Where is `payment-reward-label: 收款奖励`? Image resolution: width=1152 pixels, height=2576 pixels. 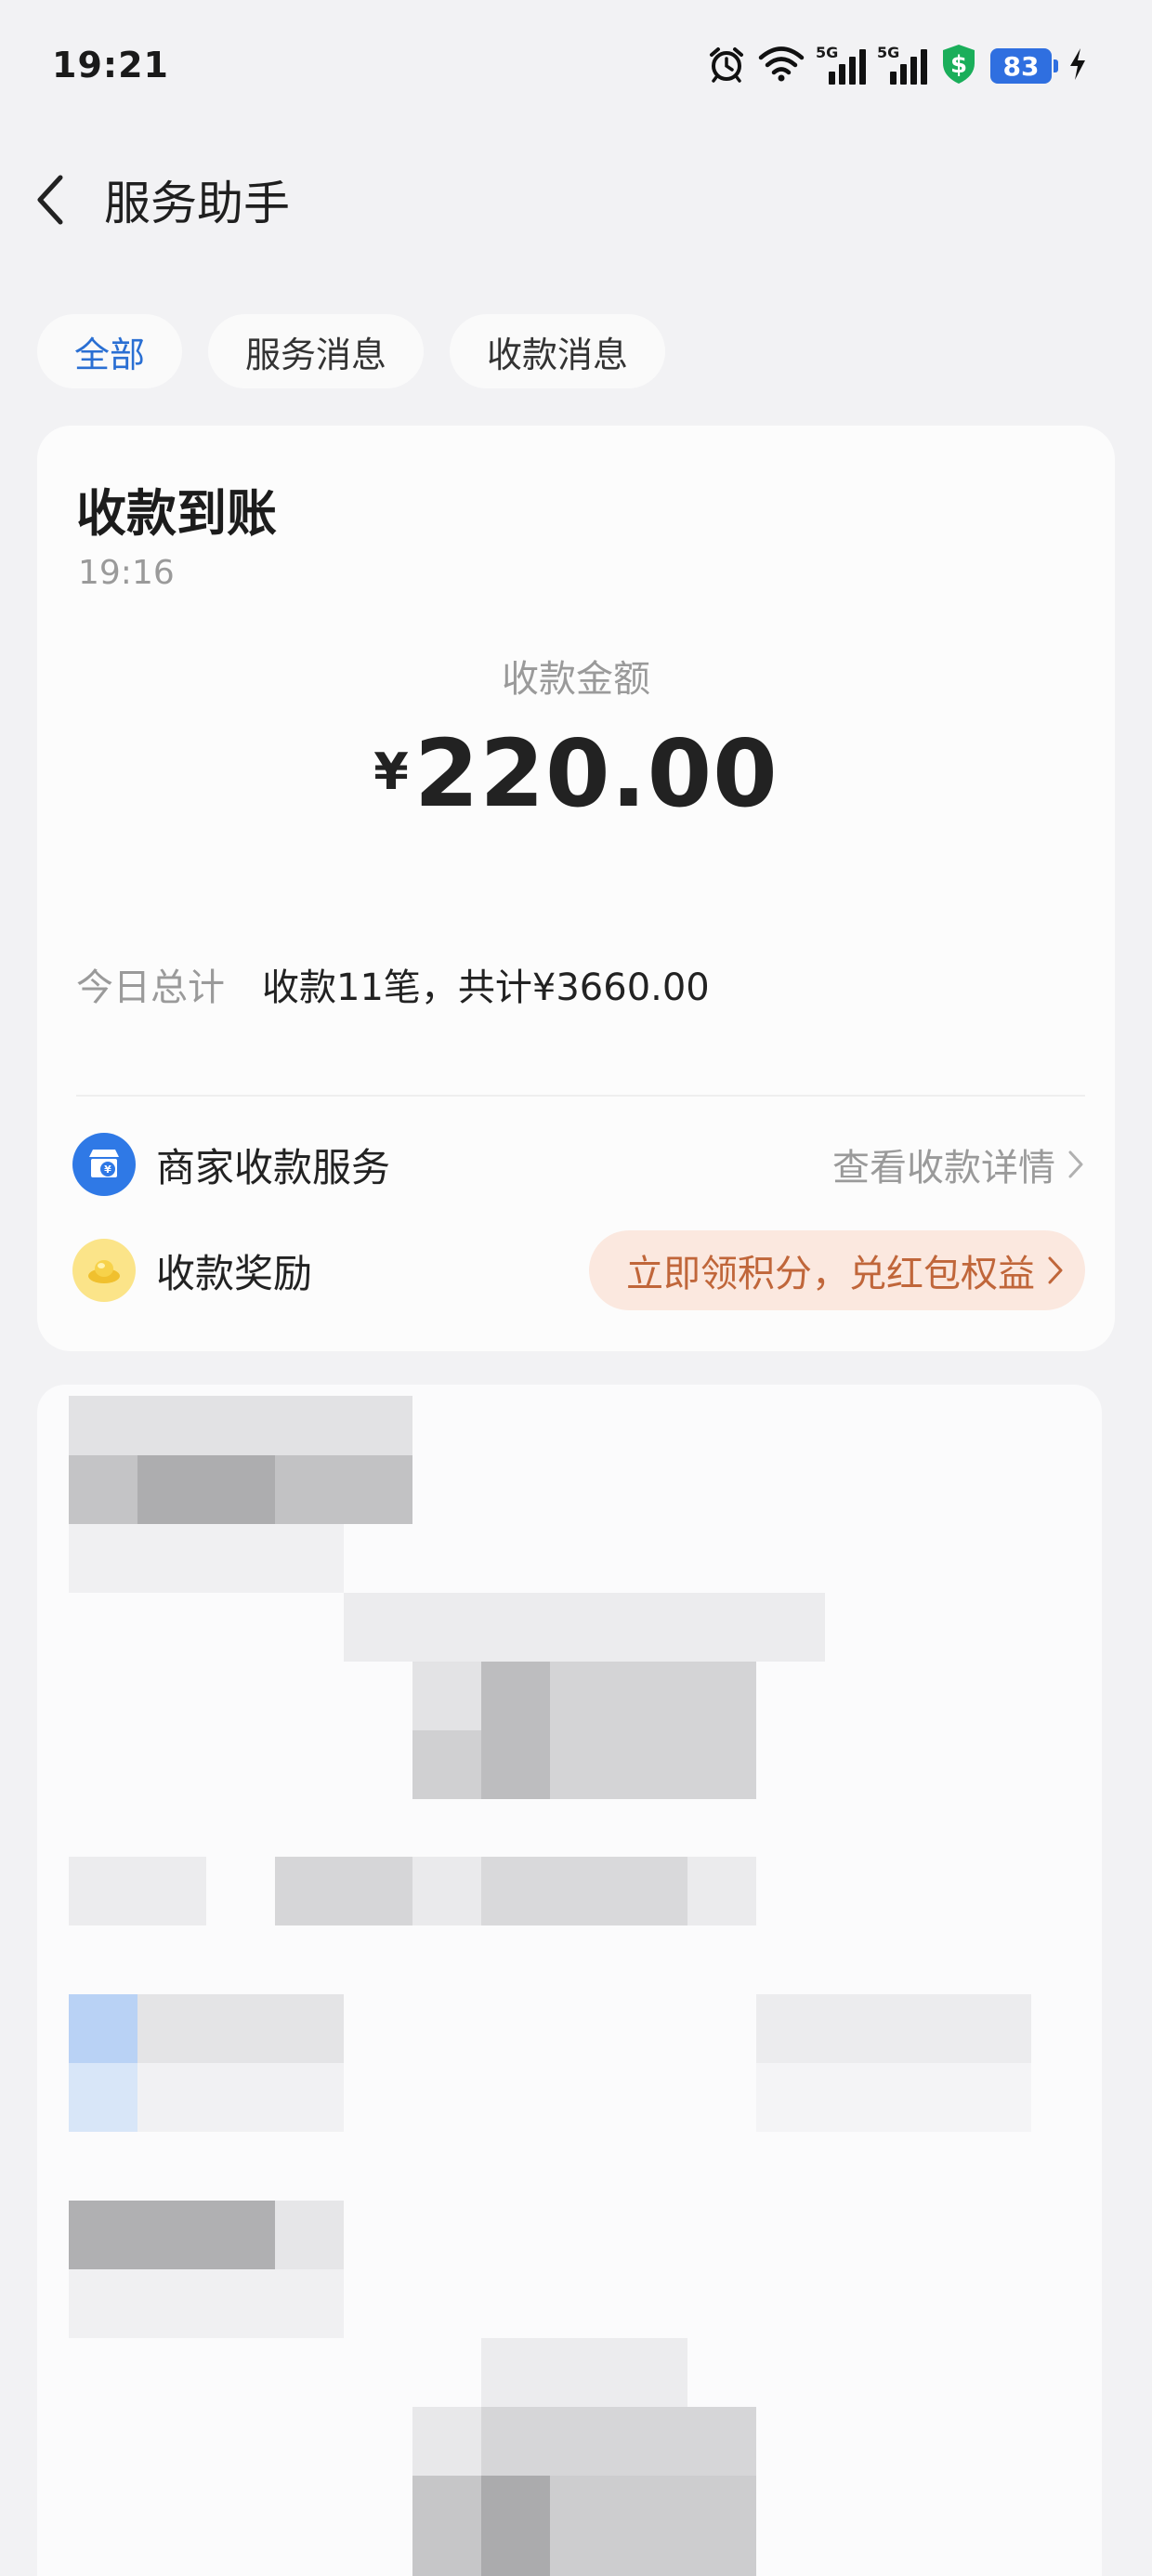 payment-reward-label: 收款奖励 is located at coordinates (234, 1273).